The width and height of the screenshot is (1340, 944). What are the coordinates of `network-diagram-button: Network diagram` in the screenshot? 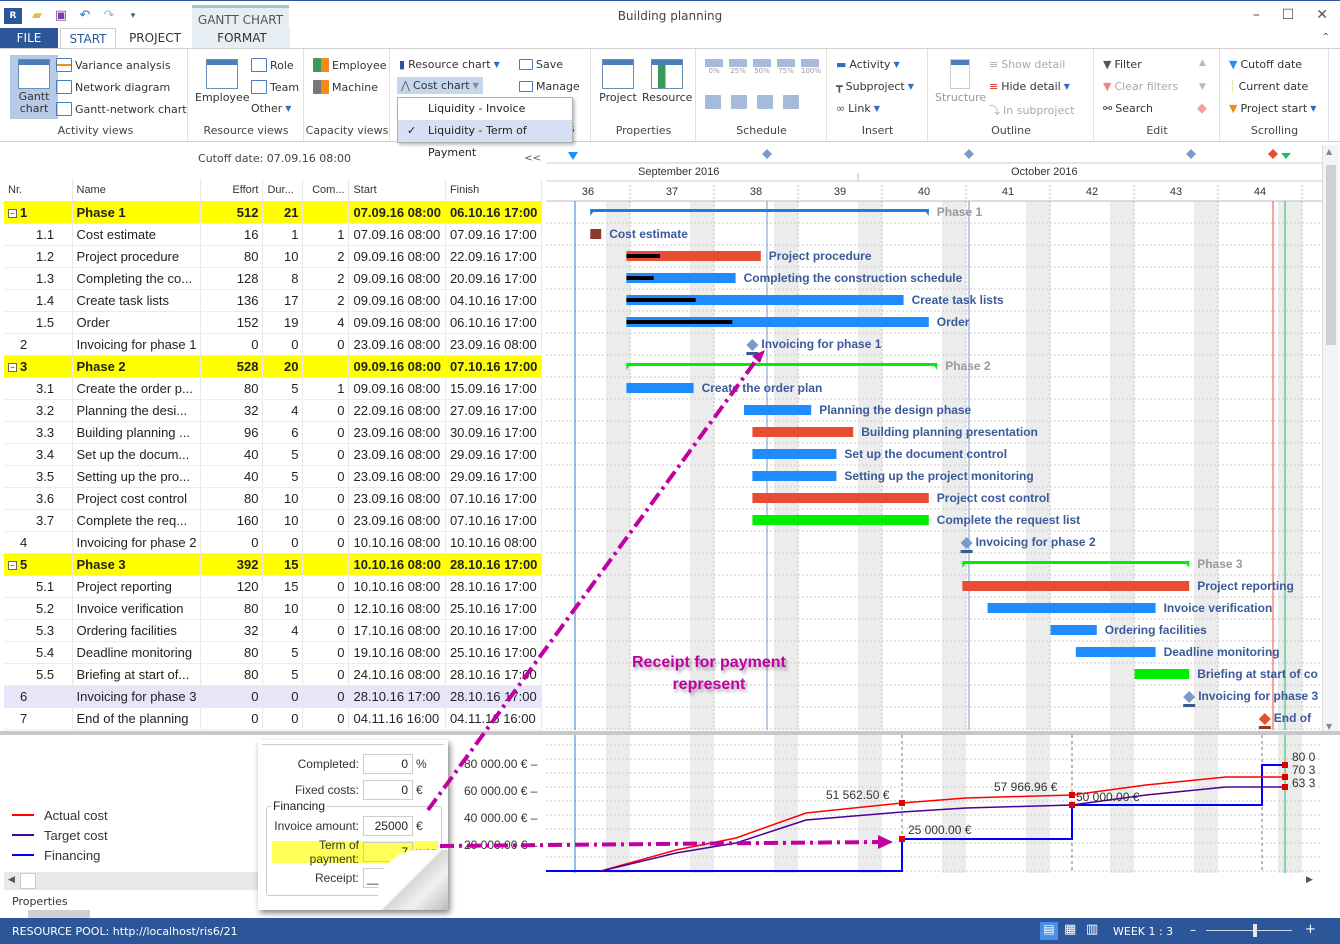 It's located at (113, 87).